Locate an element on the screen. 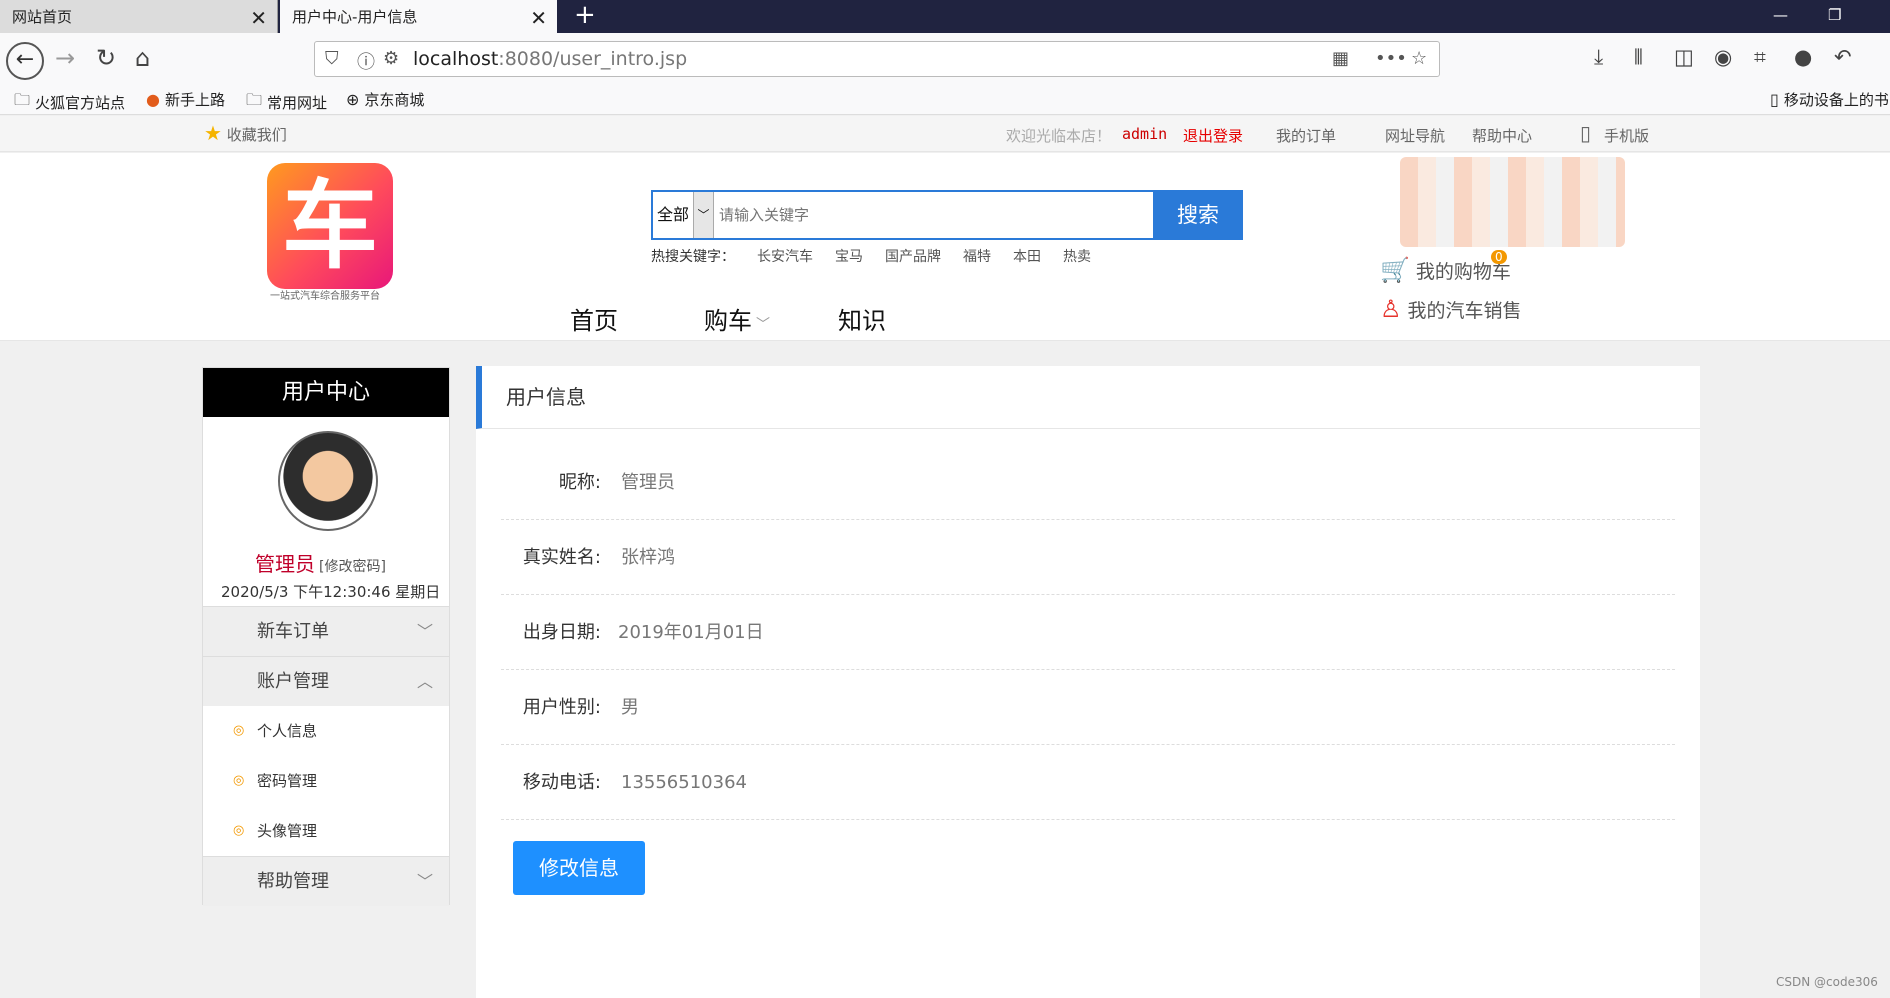  sidebar-icon: ◫ is located at coordinates (1684, 57).